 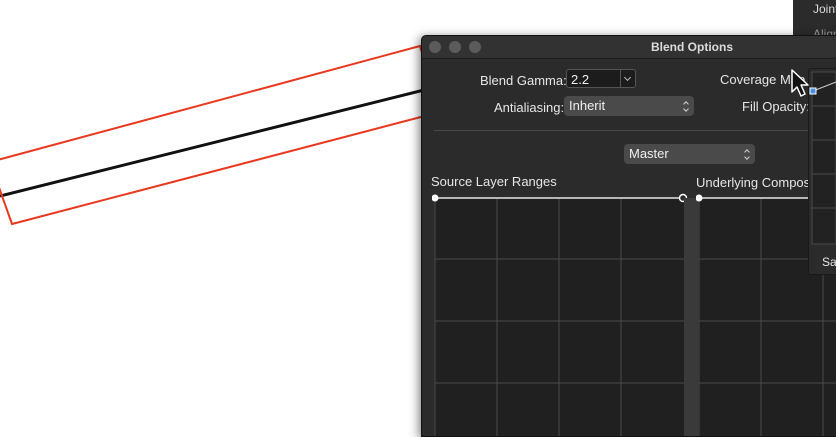 What do you see at coordinates (692, 47) in the screenshot?
I see `dialog-title: Blend Options` at bounding box center [692, 47].